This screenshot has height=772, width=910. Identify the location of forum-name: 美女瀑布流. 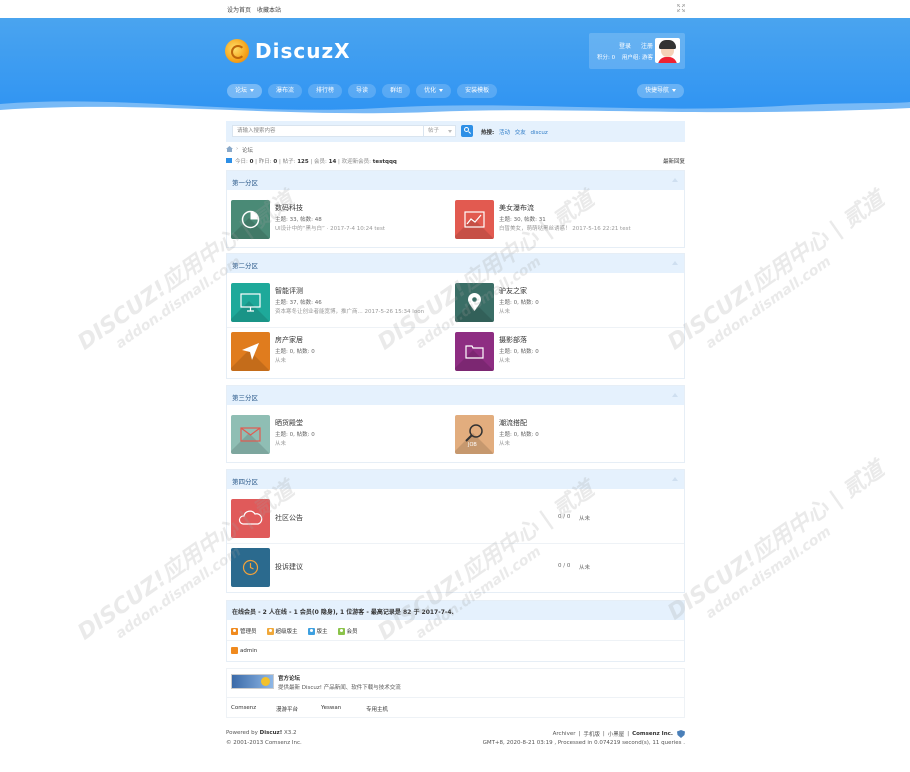
(516, 208).